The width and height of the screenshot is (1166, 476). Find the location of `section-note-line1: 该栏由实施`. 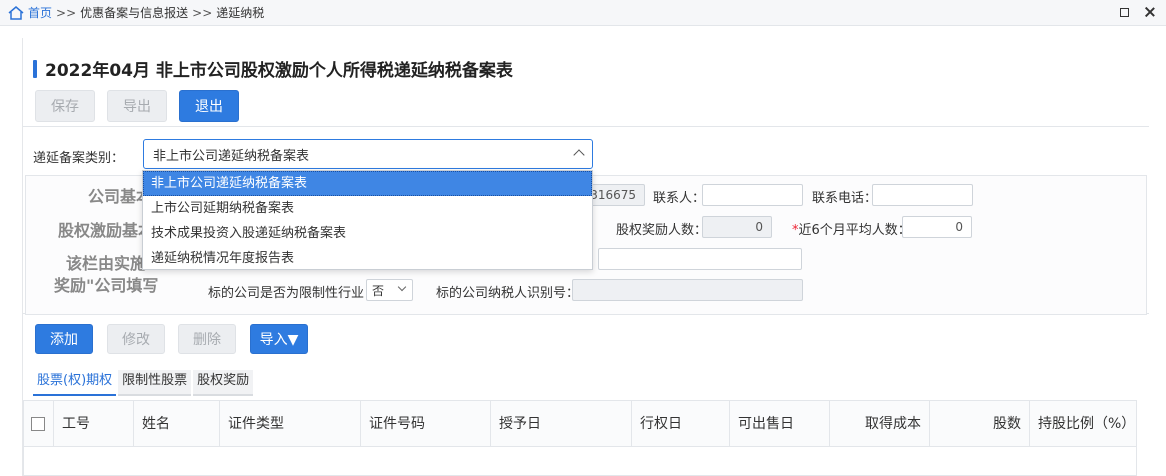

section-note-line1: 该栏由实施 is located at coordinates (106, 263).